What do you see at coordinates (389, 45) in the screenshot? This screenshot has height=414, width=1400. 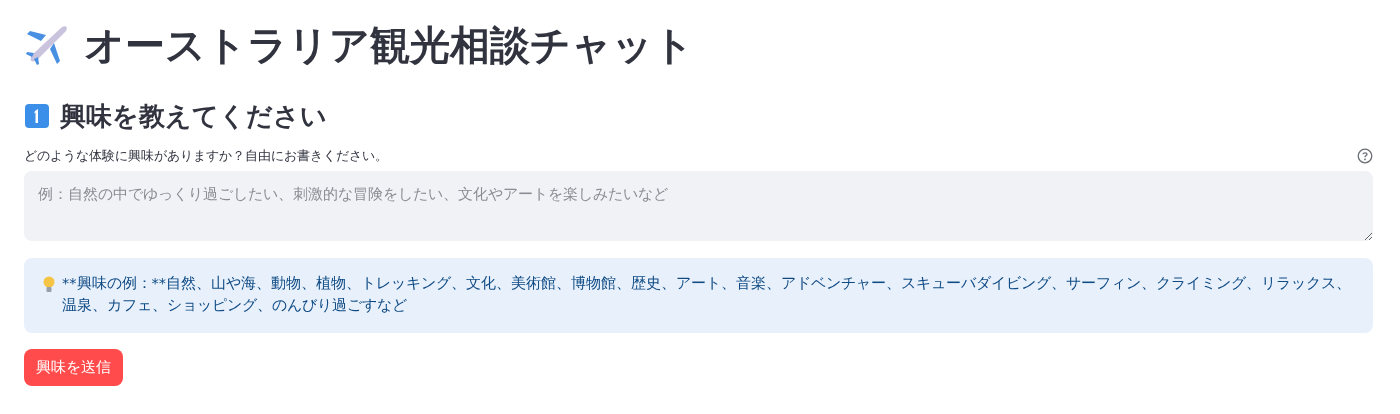 I see `page-title: オーストラリア観光相談チャット` at bounding box center [389, 45].